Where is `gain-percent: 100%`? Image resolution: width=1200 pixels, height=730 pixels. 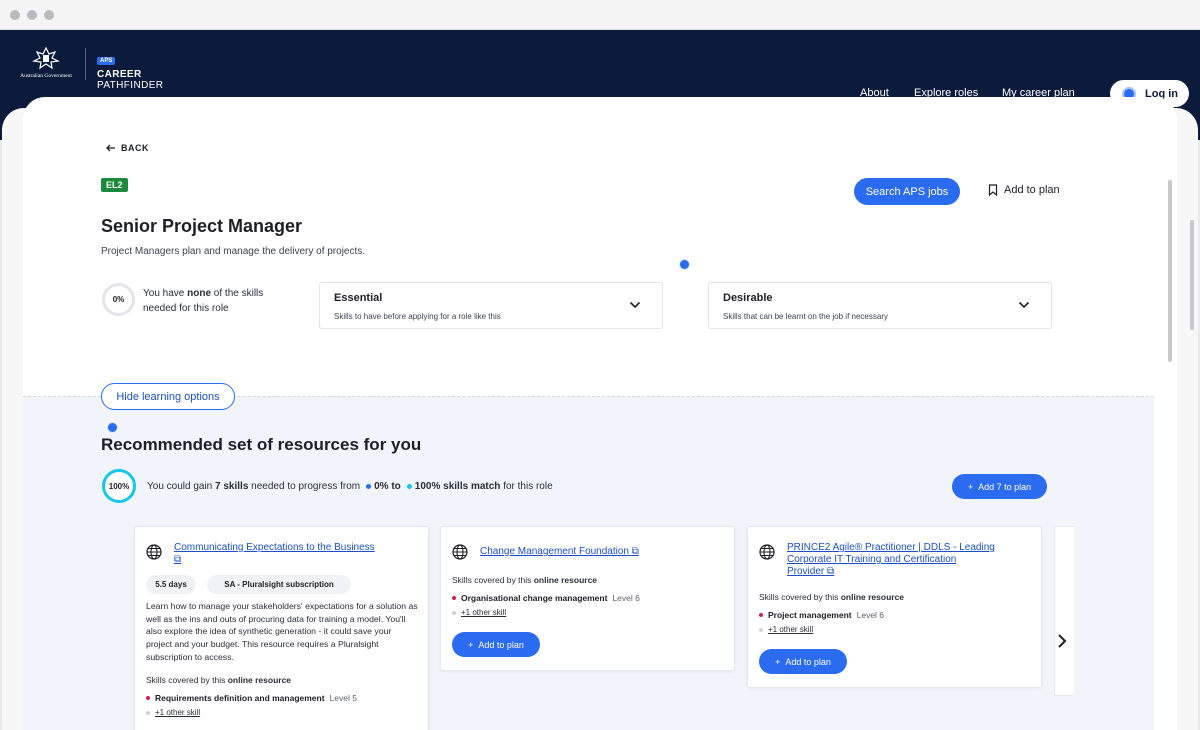 gain-percent: 100% is located at coordinates (119, 486).